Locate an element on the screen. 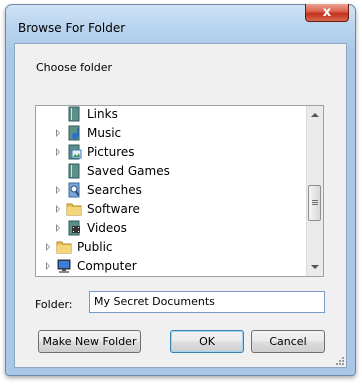 This screenshot has height=384, width=362. window-title: Browse For Folder is located at coordinates (72, 28).